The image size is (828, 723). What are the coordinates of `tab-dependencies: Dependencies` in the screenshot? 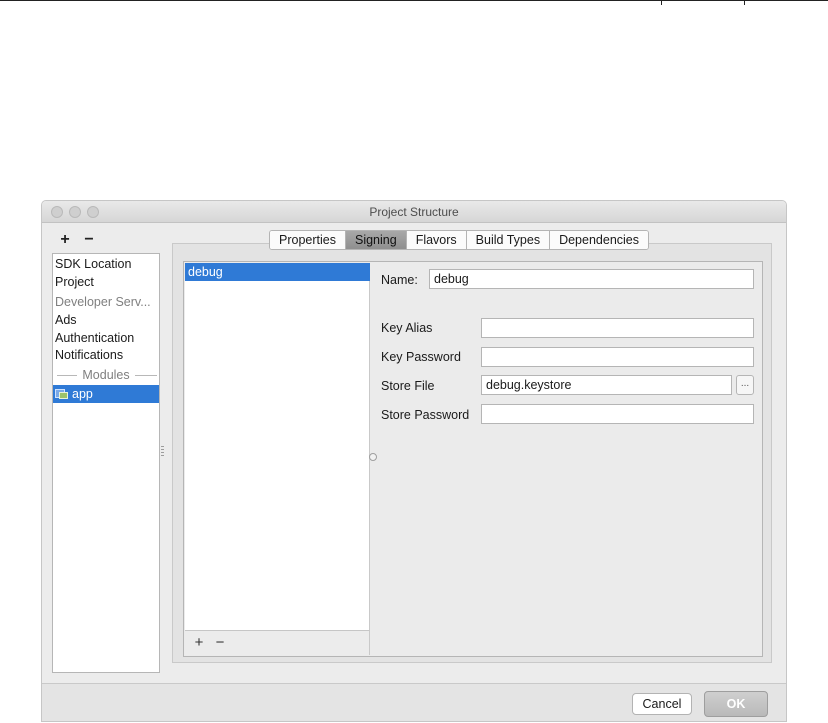 It's located at (599, 240).